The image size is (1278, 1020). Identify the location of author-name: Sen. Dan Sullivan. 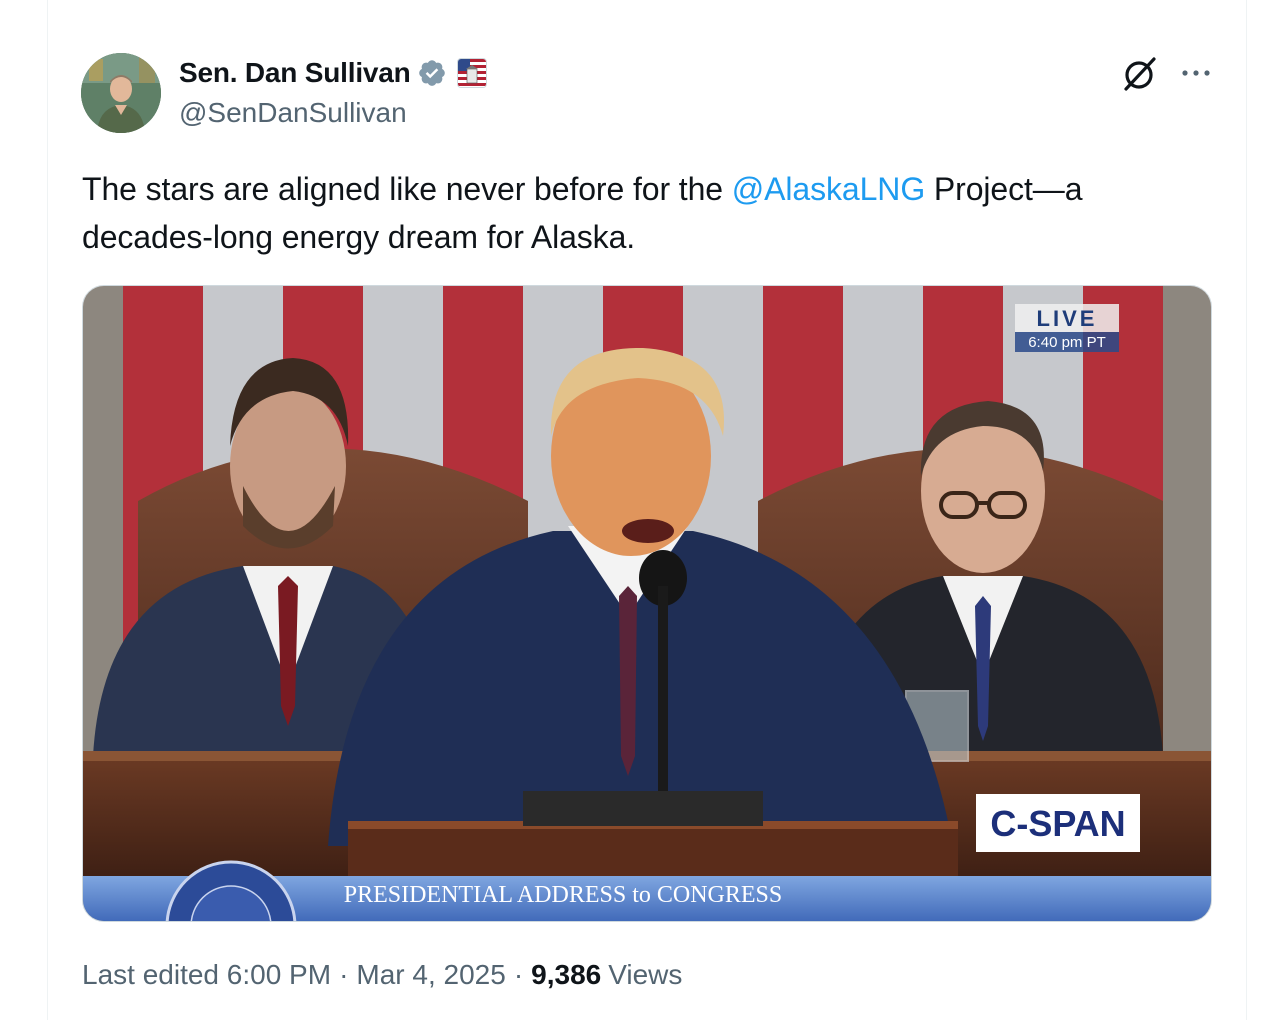
(295, 73).